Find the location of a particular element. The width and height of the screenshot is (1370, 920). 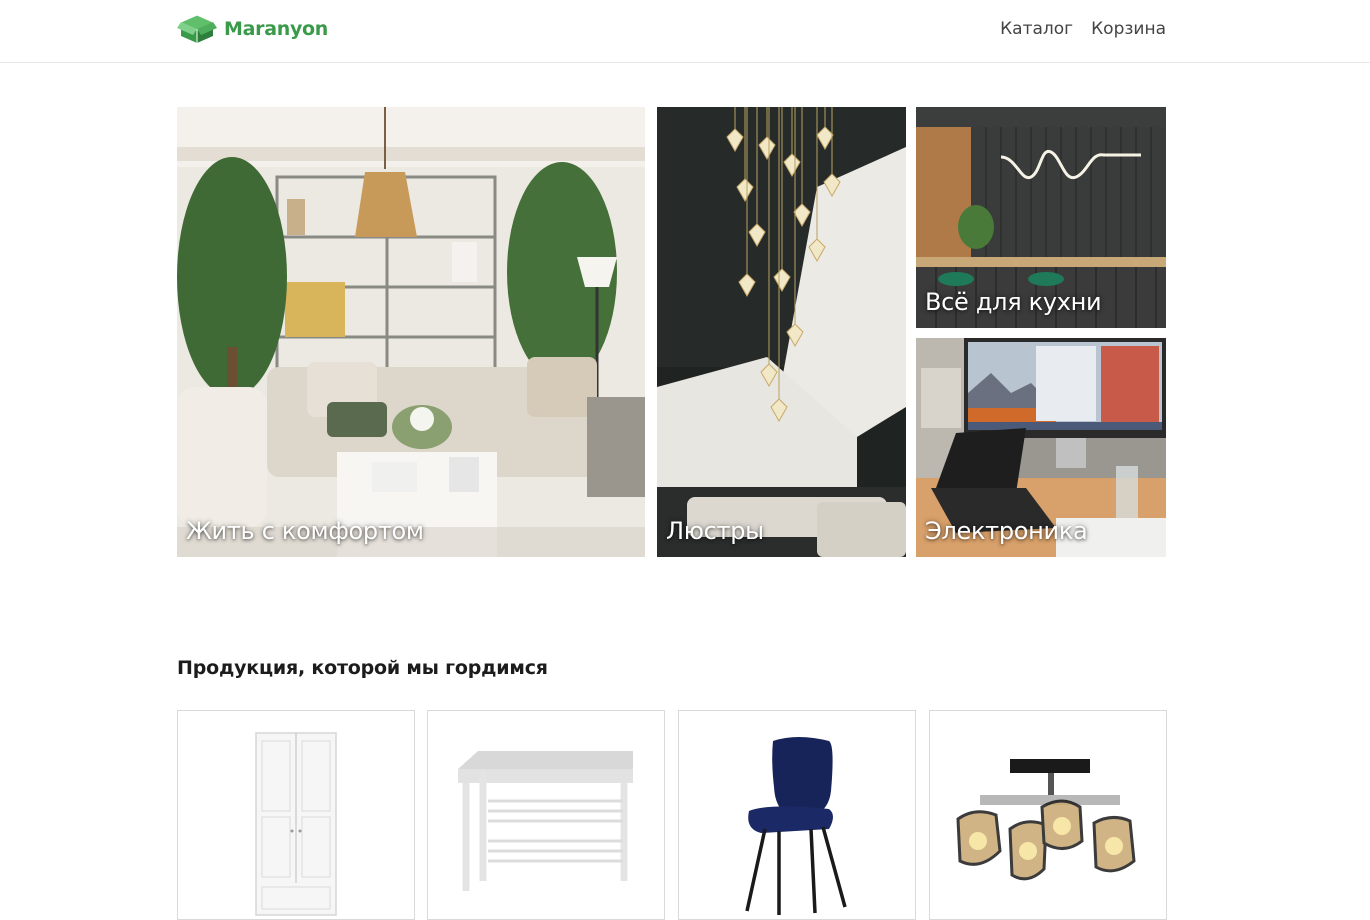

logo-link: Maranyon is located at coordinates (252, 29).